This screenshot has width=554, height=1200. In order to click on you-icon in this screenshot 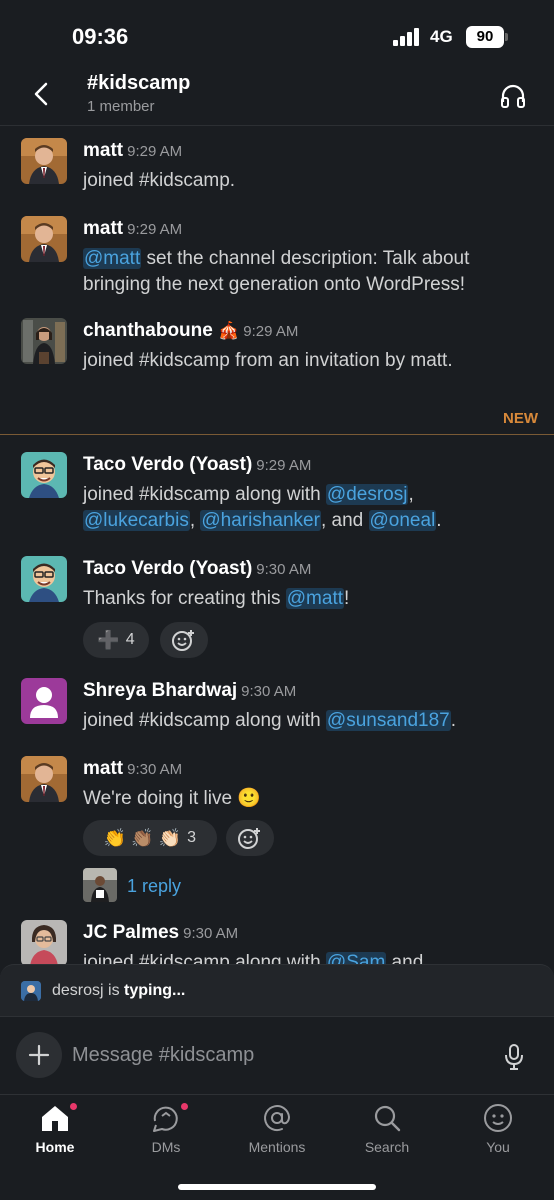, I will do `click(498, 1118)`.